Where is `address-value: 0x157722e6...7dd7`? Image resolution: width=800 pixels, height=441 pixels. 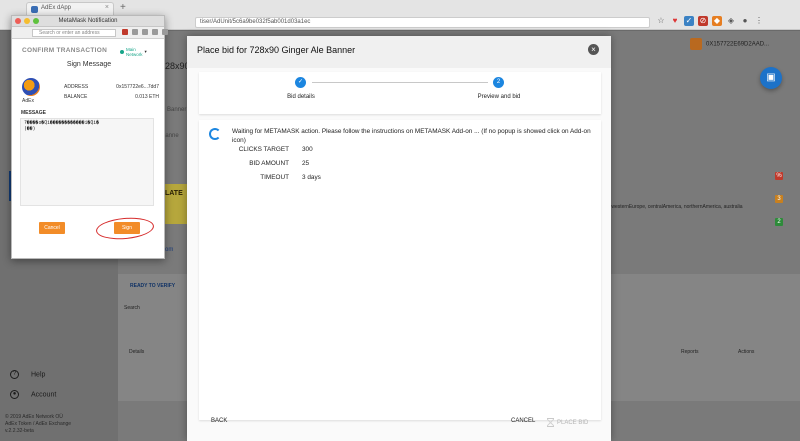
address-value: 0x157722e6...7dd7 is located at coordinates (137, 87).